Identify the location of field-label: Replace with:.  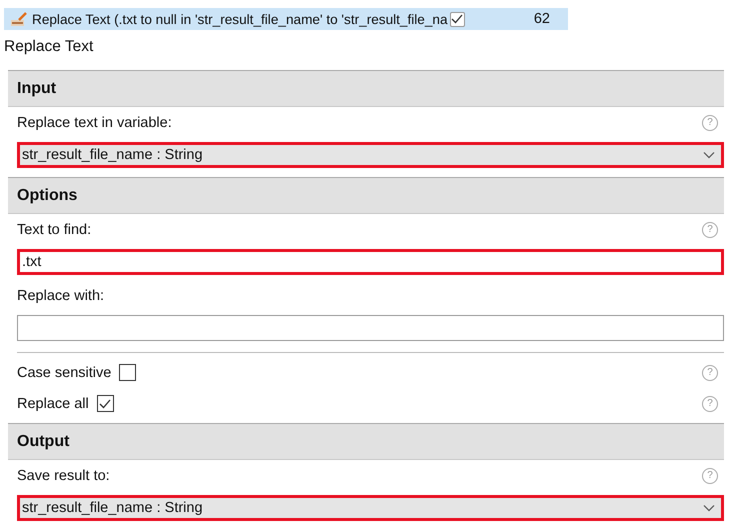
(60, 296).